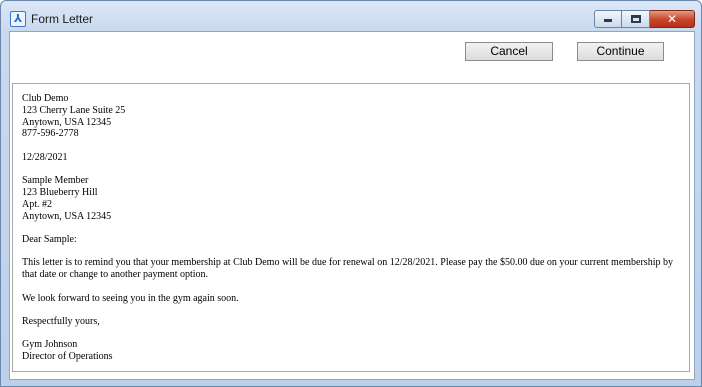 The image size is (702, 387). I want to click on sender-phone: 877-596-2778, so click(50, 134).